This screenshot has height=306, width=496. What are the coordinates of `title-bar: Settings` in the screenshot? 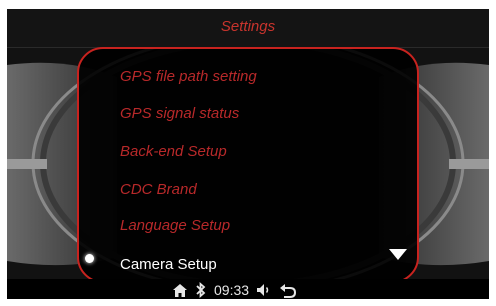 It's located at (248, 28).